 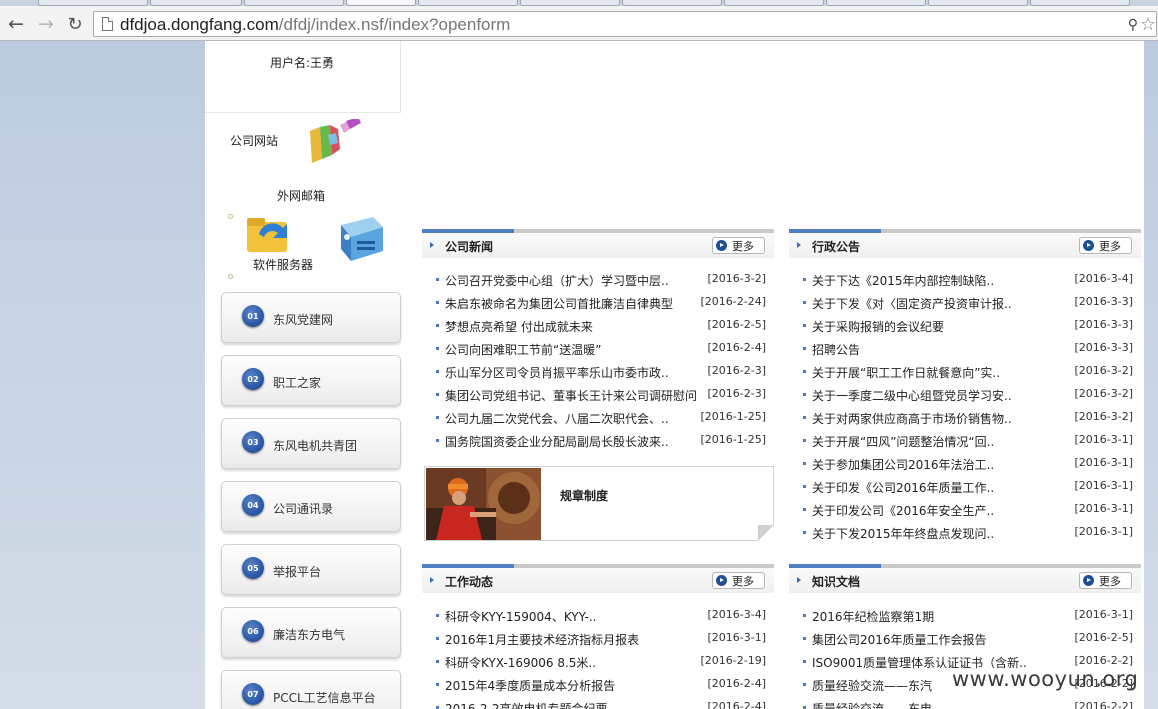 I want to click on number-badge-icon: 05, so click(x=253, y=568).